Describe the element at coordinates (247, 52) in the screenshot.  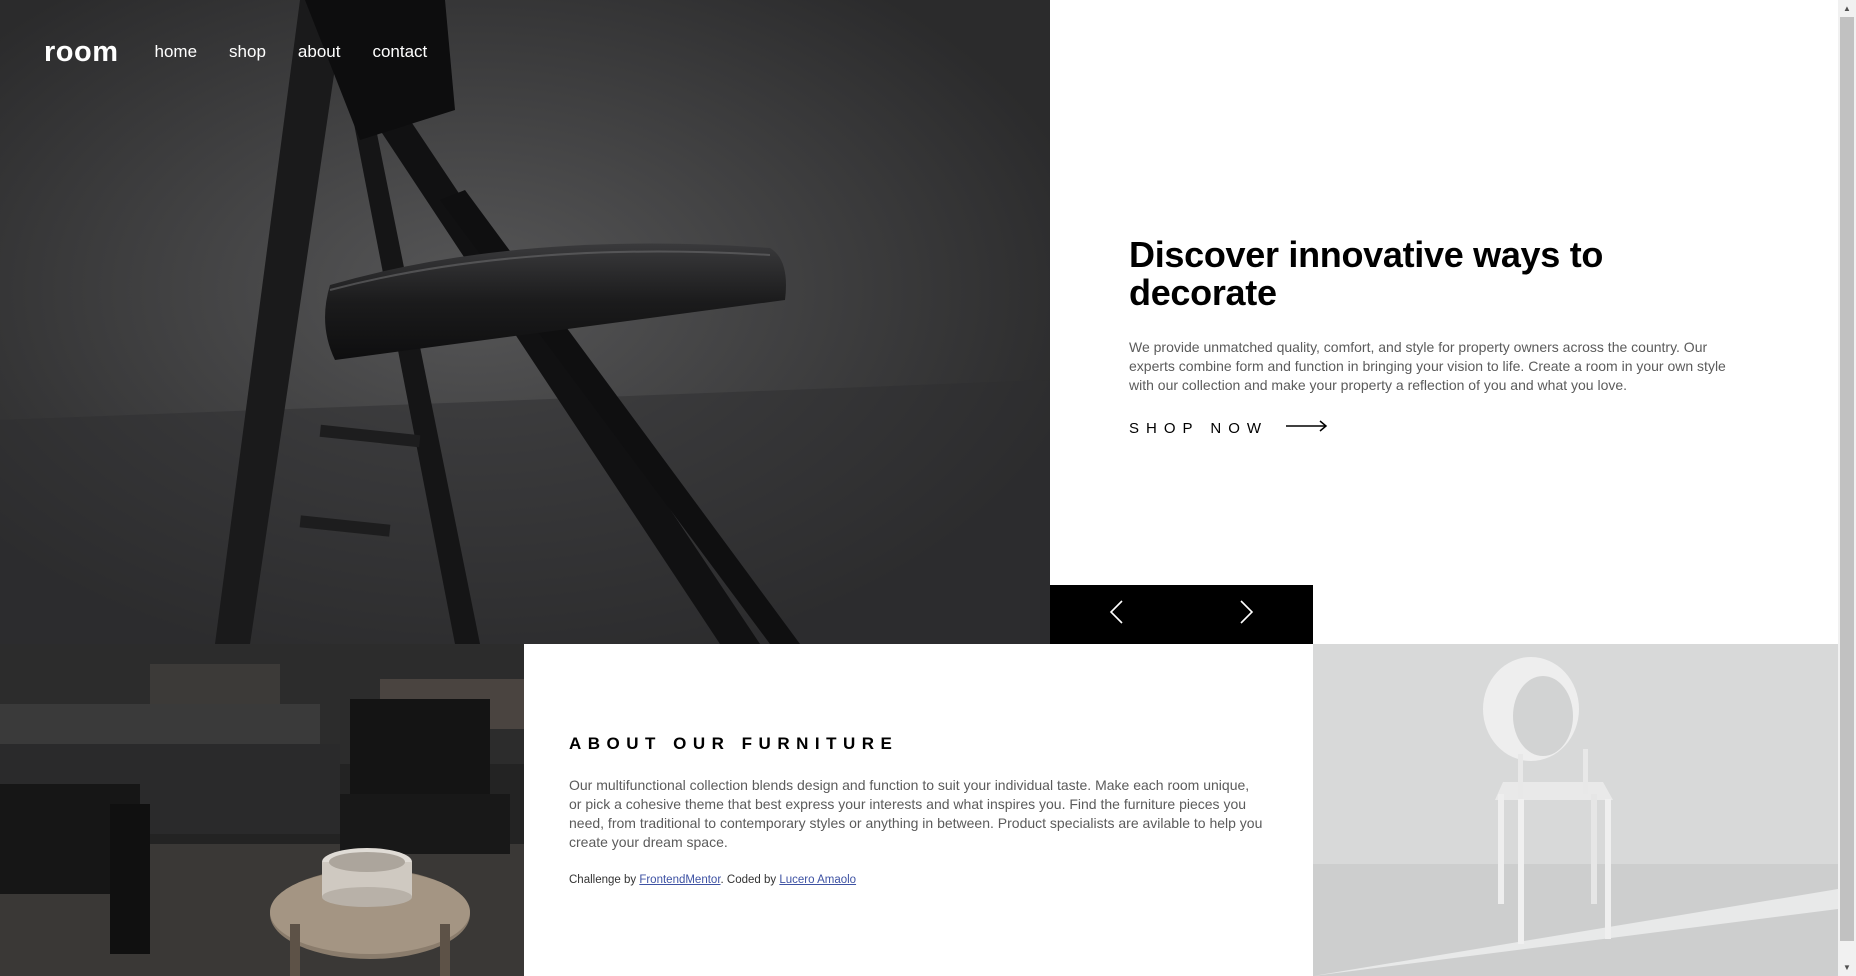
I see `nav-link-shop: shop` at that location.